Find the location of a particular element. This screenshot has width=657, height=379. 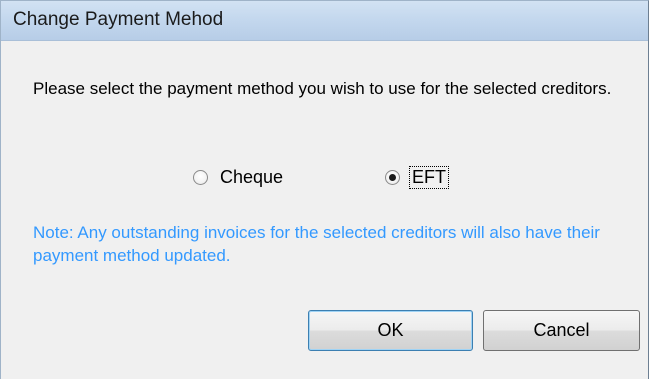

cancel-button: Cancel is located at coordinates (561, 330).